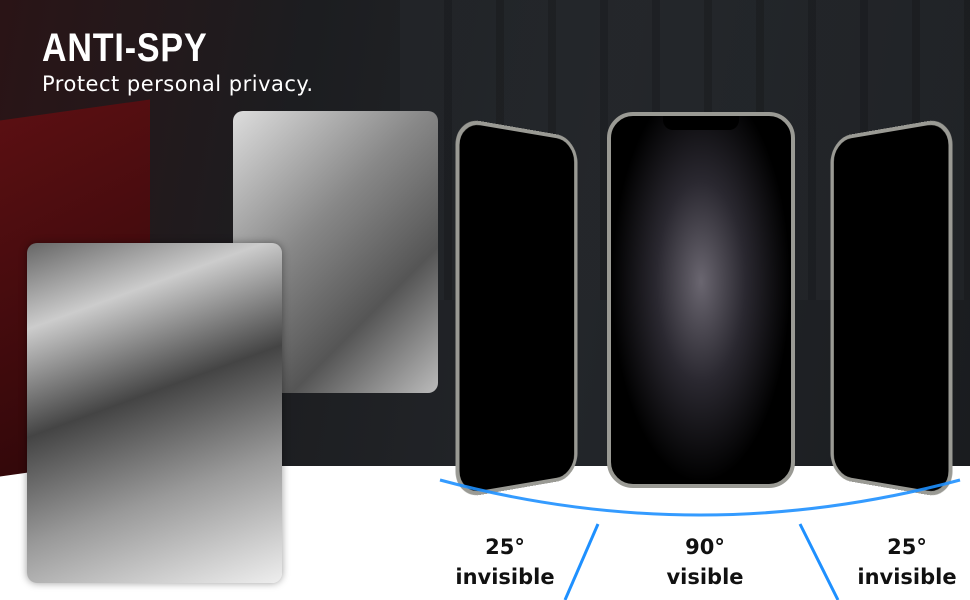  Describe the element at coordinates (125, 48) in the screenshot. I see `page-title: ANTI-SPY` at that location.